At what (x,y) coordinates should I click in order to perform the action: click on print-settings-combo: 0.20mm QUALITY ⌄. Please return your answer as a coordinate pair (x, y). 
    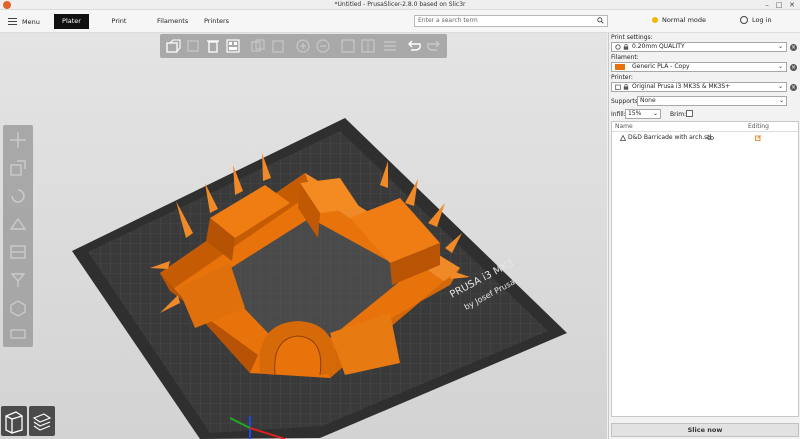
    Looking at the image, I should click on (699, 47).